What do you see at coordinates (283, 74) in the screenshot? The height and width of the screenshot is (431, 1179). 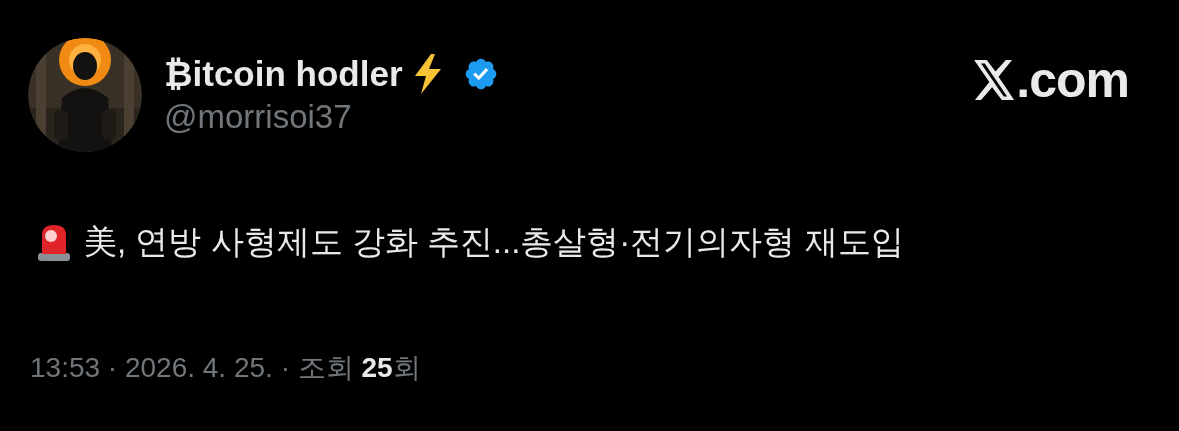 I see `display-name: ₿itcoin hodler` at bounding box center [283, 74].